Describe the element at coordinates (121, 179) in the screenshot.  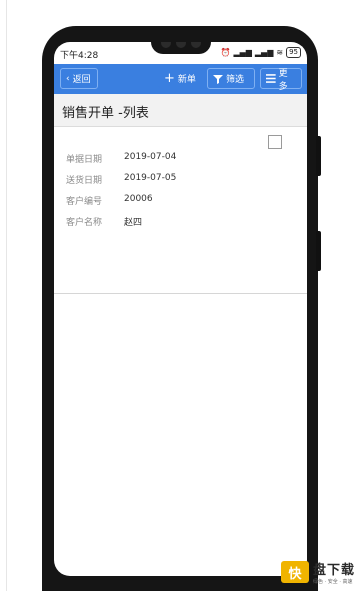
I see `field-row: 送货日期 2019-07-05` at that location.